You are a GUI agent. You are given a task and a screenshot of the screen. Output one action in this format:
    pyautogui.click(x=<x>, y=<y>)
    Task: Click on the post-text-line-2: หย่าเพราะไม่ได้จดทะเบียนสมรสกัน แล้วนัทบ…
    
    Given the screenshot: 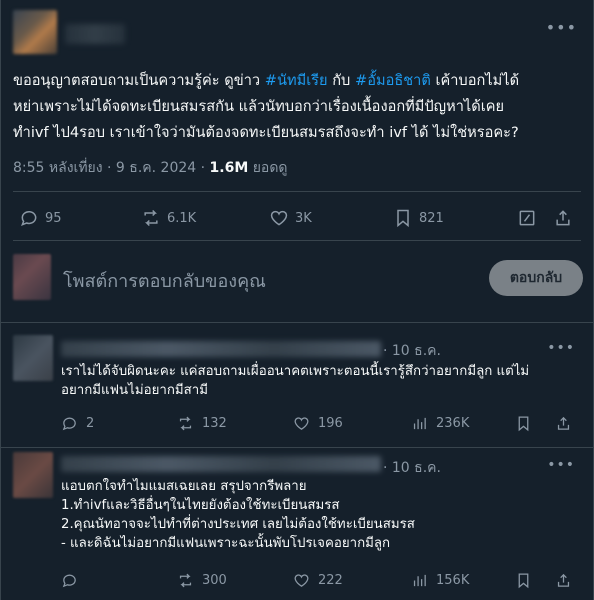 What is the action you would take?
    pyautogui.click(x=259, y=106)
    